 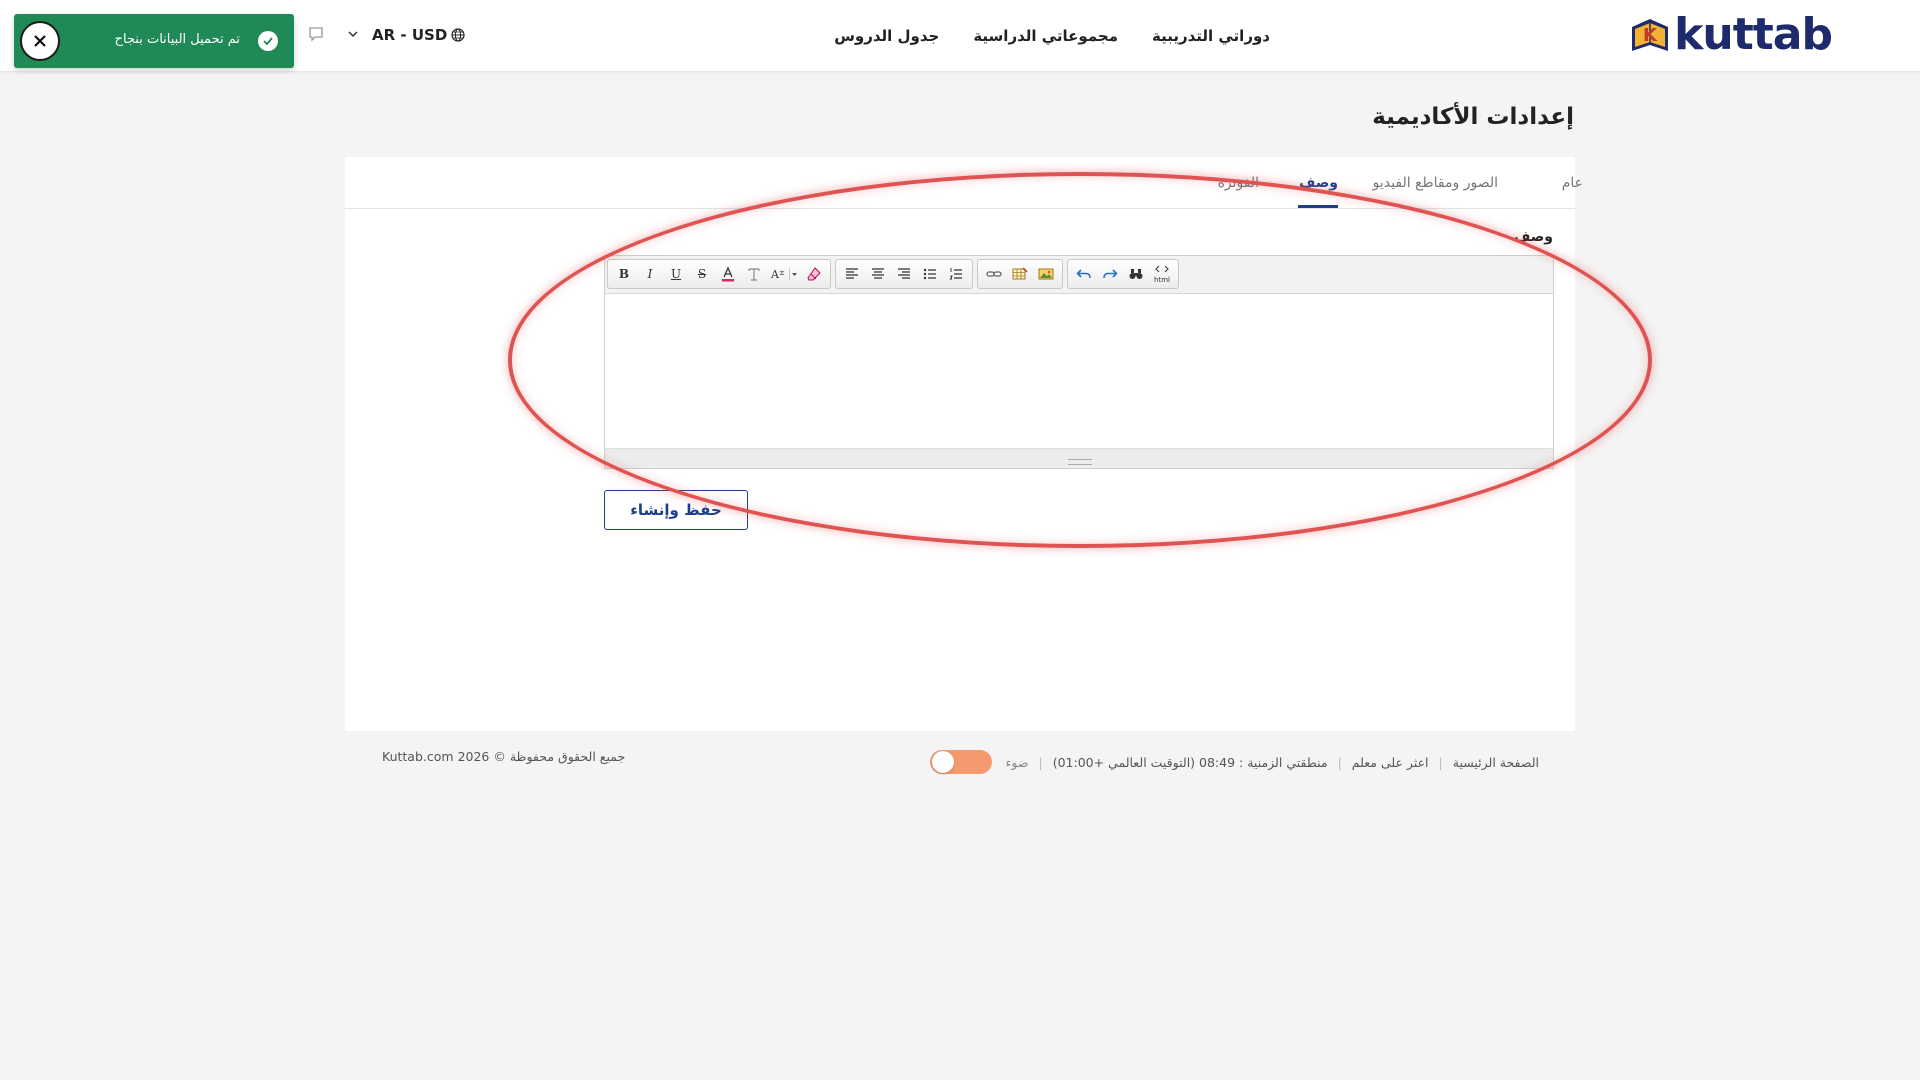 I want to click on align-left-icon, so click(x=852, y=273).